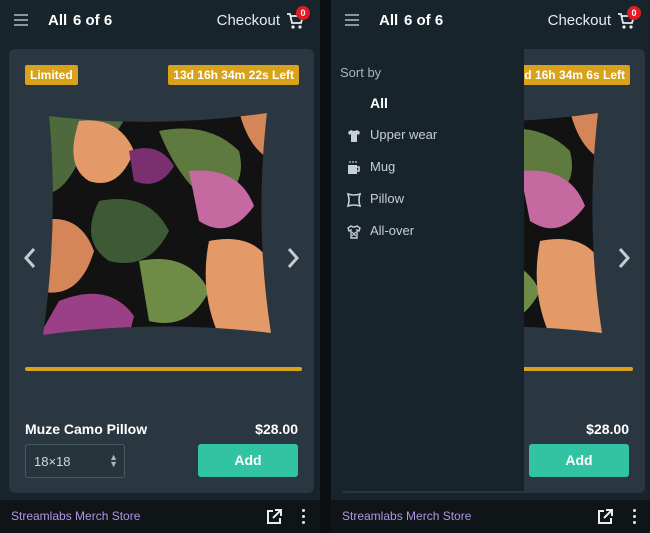  Describe the element at coordinates (387, 198) in the screenshot. I see `sort-item-label: Pillow` at that location.